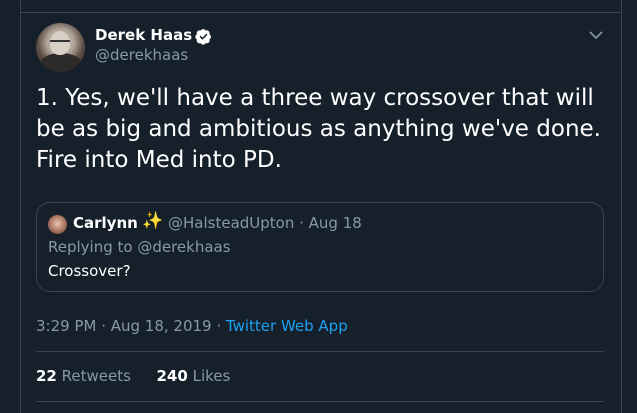 This screenshot has width=637, height=413. I want to click on author-name: Derek Haas, so click(143, 35).